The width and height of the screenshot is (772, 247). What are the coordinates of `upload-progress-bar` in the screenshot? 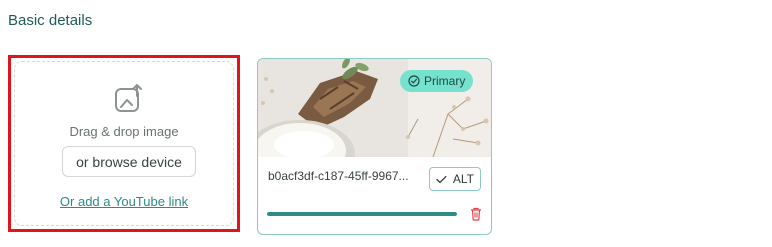 It's located at (362, 214).